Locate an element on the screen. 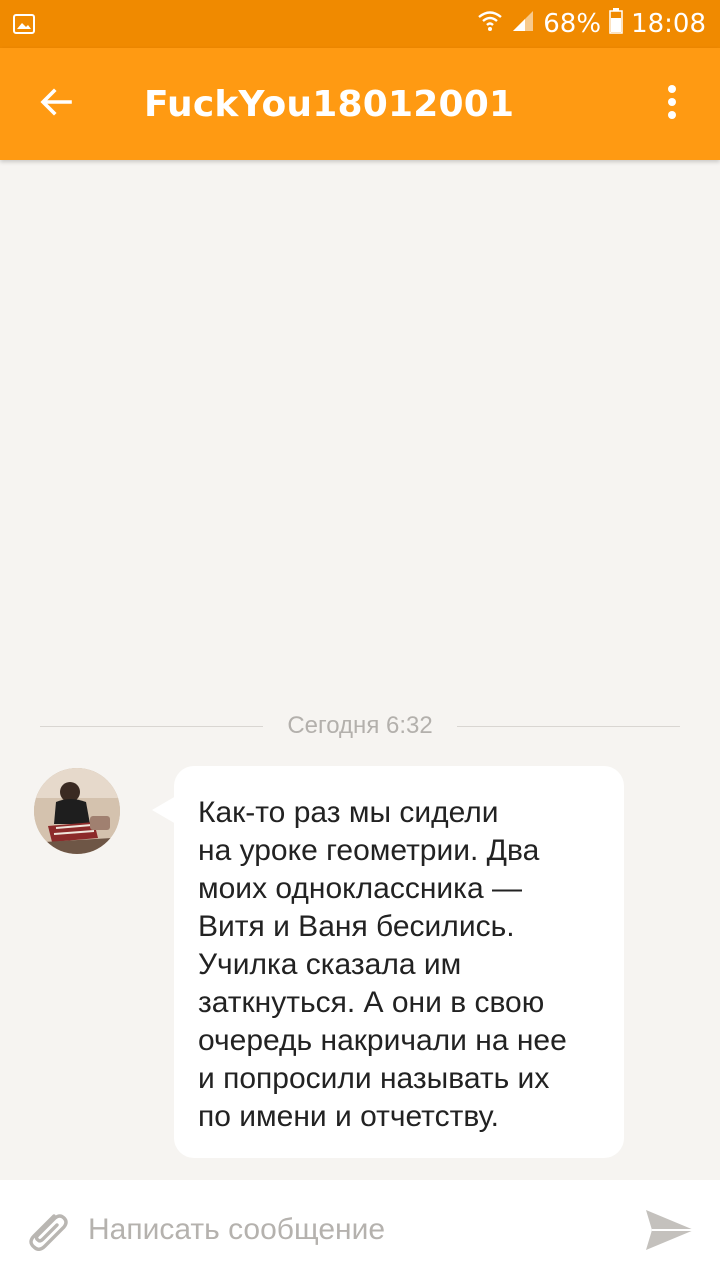 Image resolution: width=720 pixels, height=1280 pixels. battery-percent: 68% is located at coordinates (572, 24).